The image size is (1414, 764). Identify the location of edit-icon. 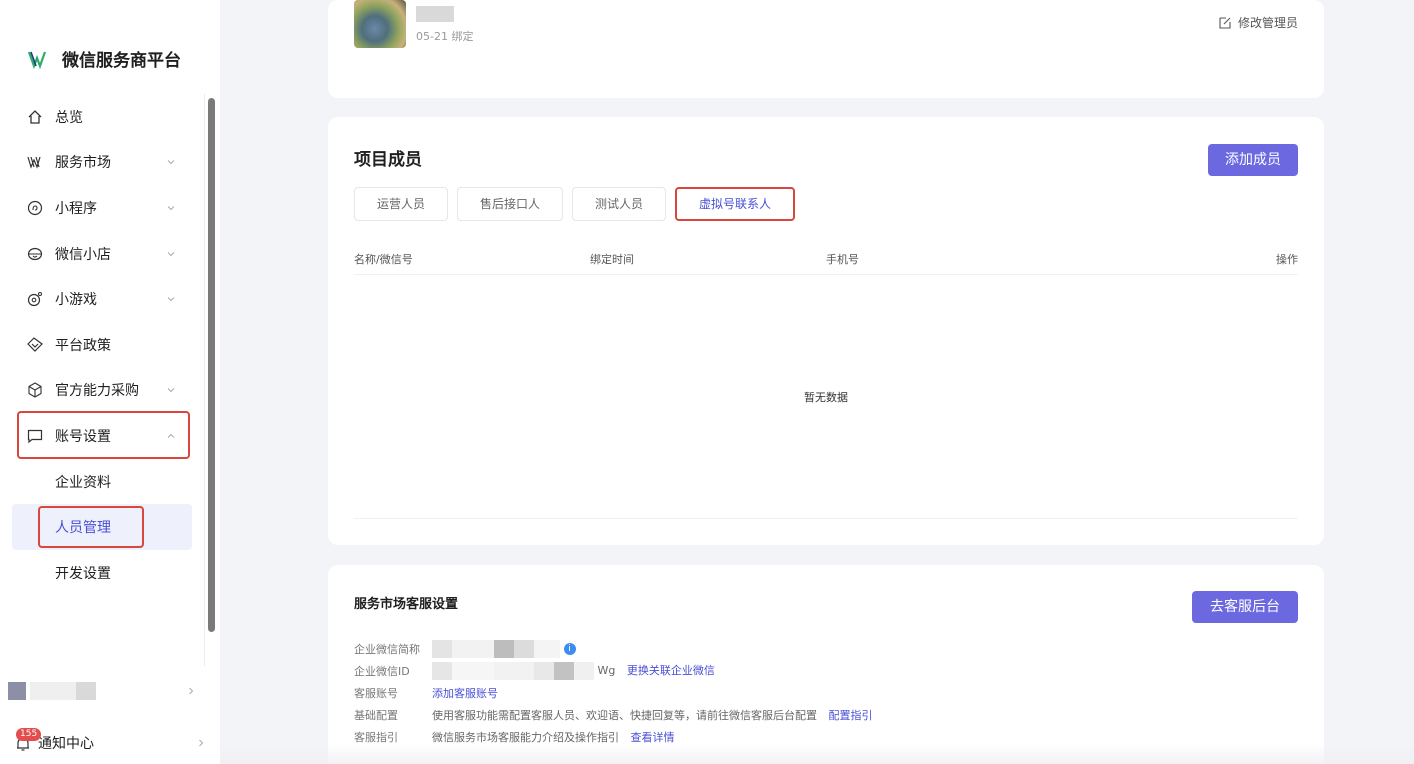
(1225, 23).